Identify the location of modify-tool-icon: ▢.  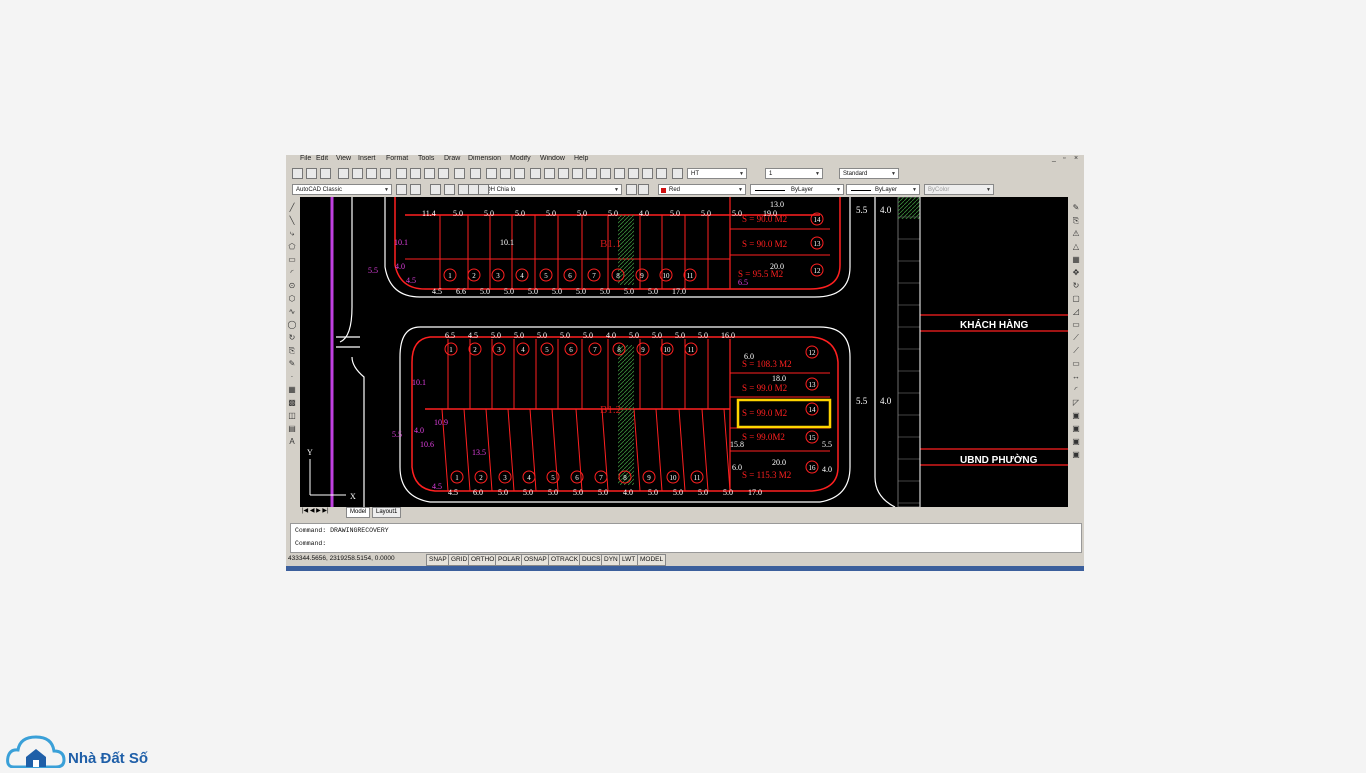
(1076, 298).